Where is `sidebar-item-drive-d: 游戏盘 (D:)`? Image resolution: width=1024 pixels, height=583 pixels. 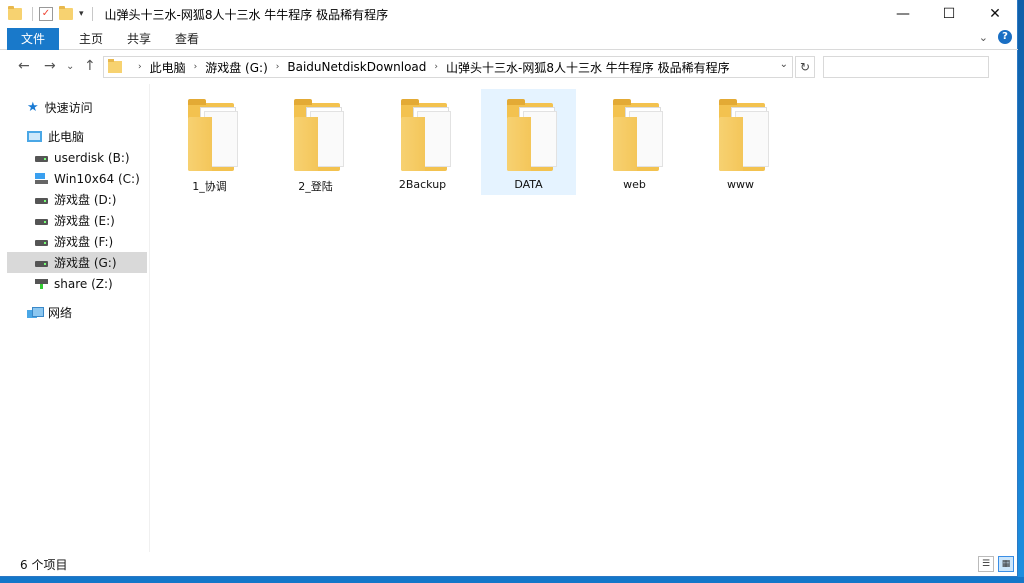 sidebar-item-drive-d: 游戏盘 (D:) is located at coordinates (77, 199).